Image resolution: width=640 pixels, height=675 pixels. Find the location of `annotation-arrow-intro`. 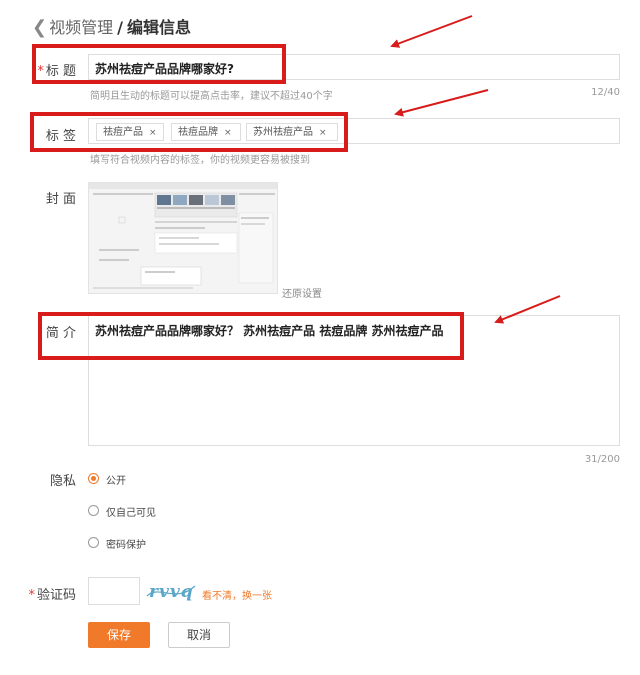

annotation-arrow-intro is located at coordinates (527, 309).